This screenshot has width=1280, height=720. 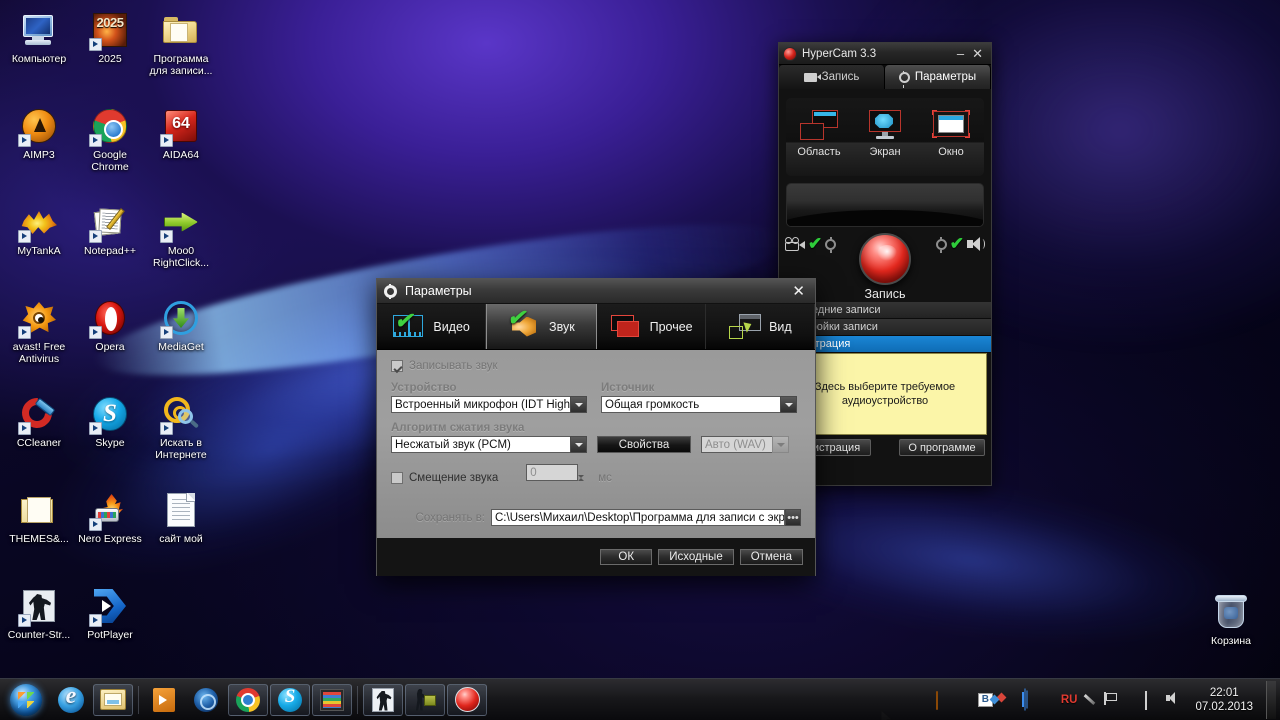 I want to click on wand-icon, so click(x=1090, y=700).